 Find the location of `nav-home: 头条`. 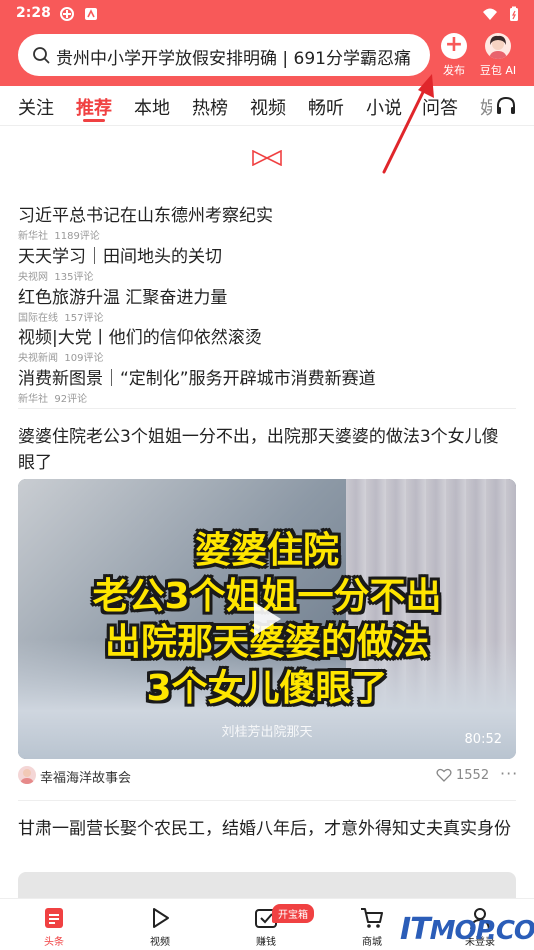

nav-home: 头条 is located at coordinates (54, 926).